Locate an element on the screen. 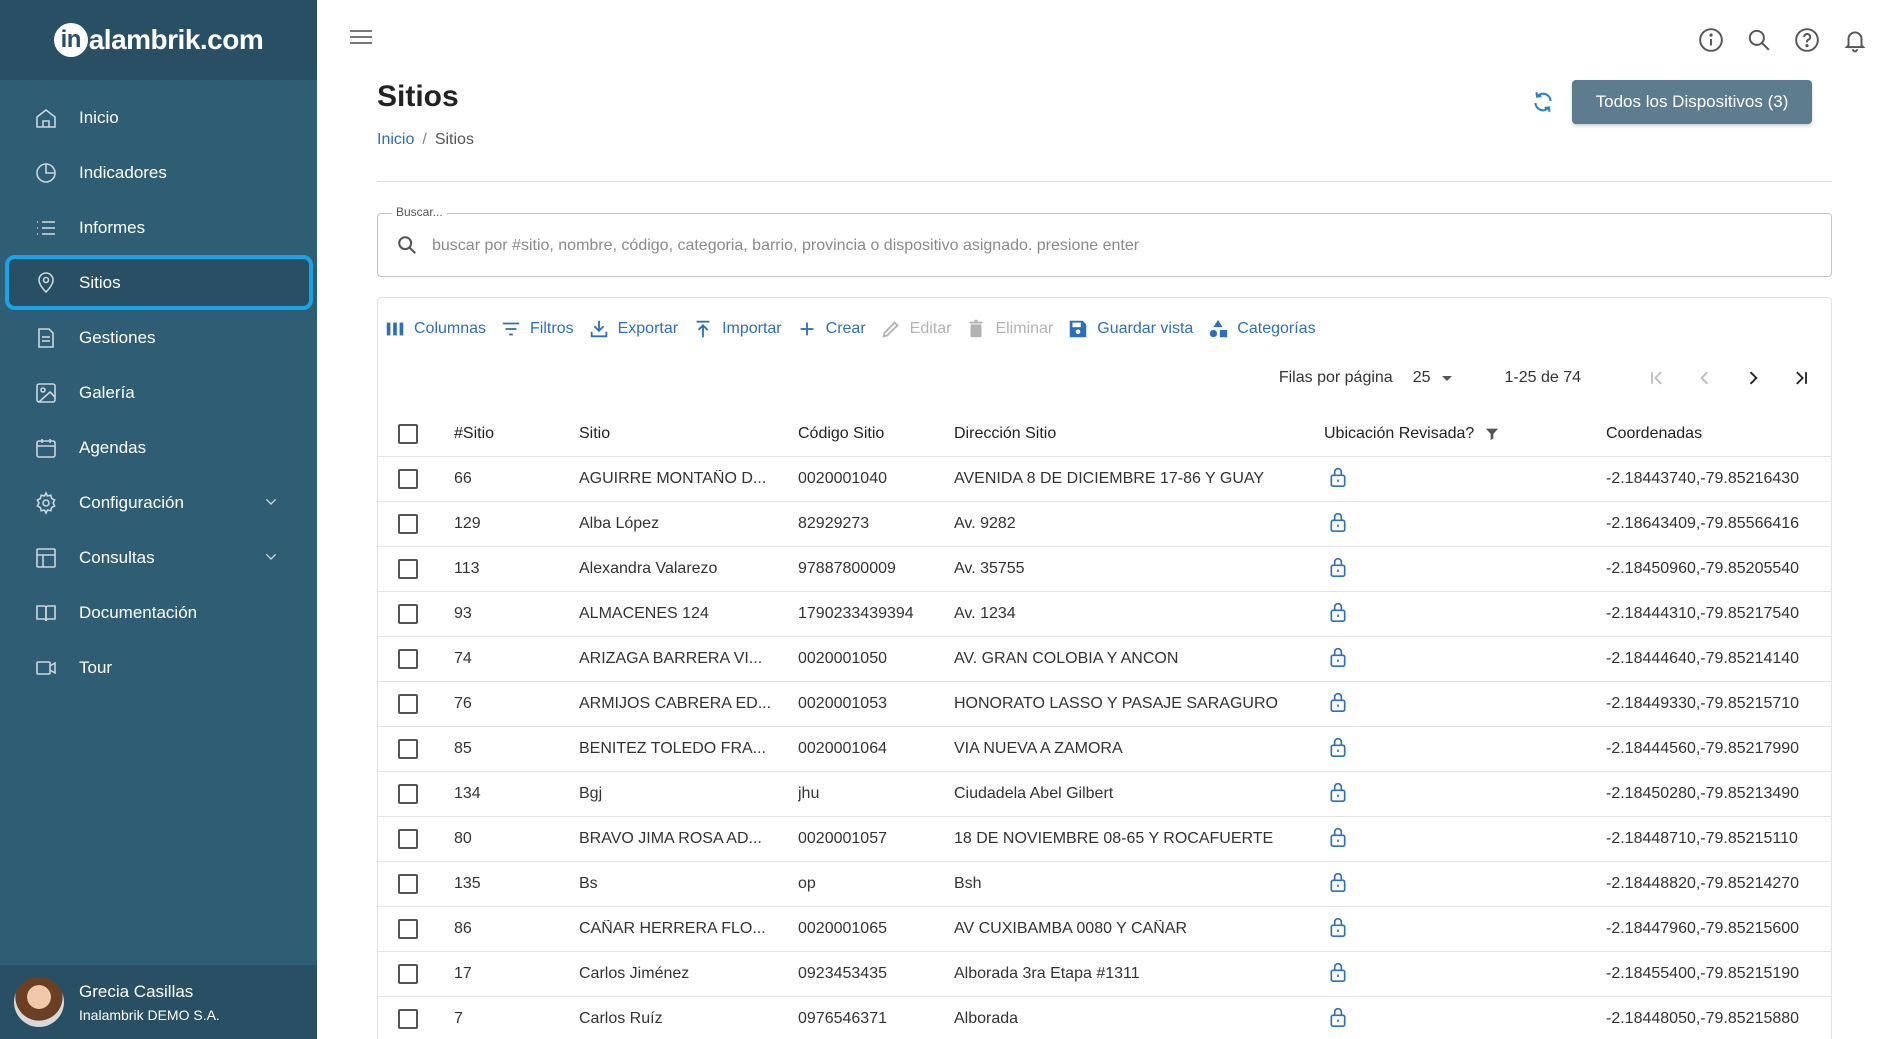  sidebar-item-inicio: Inicio is located at coordinates (158, 117).